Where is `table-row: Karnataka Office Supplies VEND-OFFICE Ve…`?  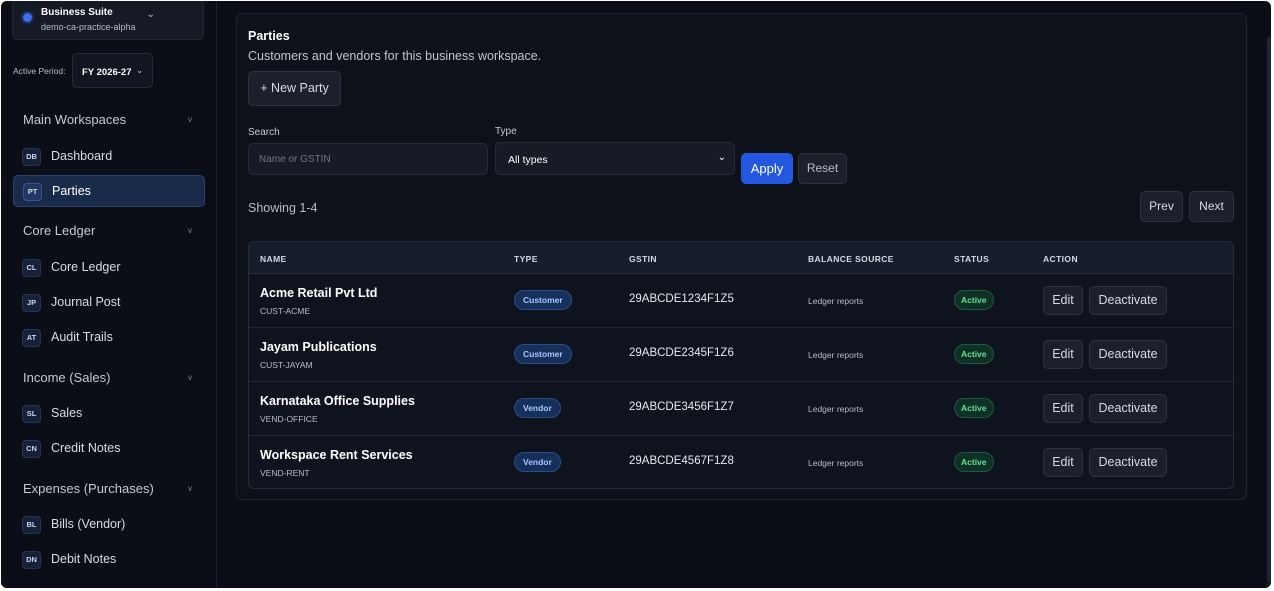 table-row: Karnataka Office Supplies VEND-OFFICE Ve… is located at coordinates (741, 409).